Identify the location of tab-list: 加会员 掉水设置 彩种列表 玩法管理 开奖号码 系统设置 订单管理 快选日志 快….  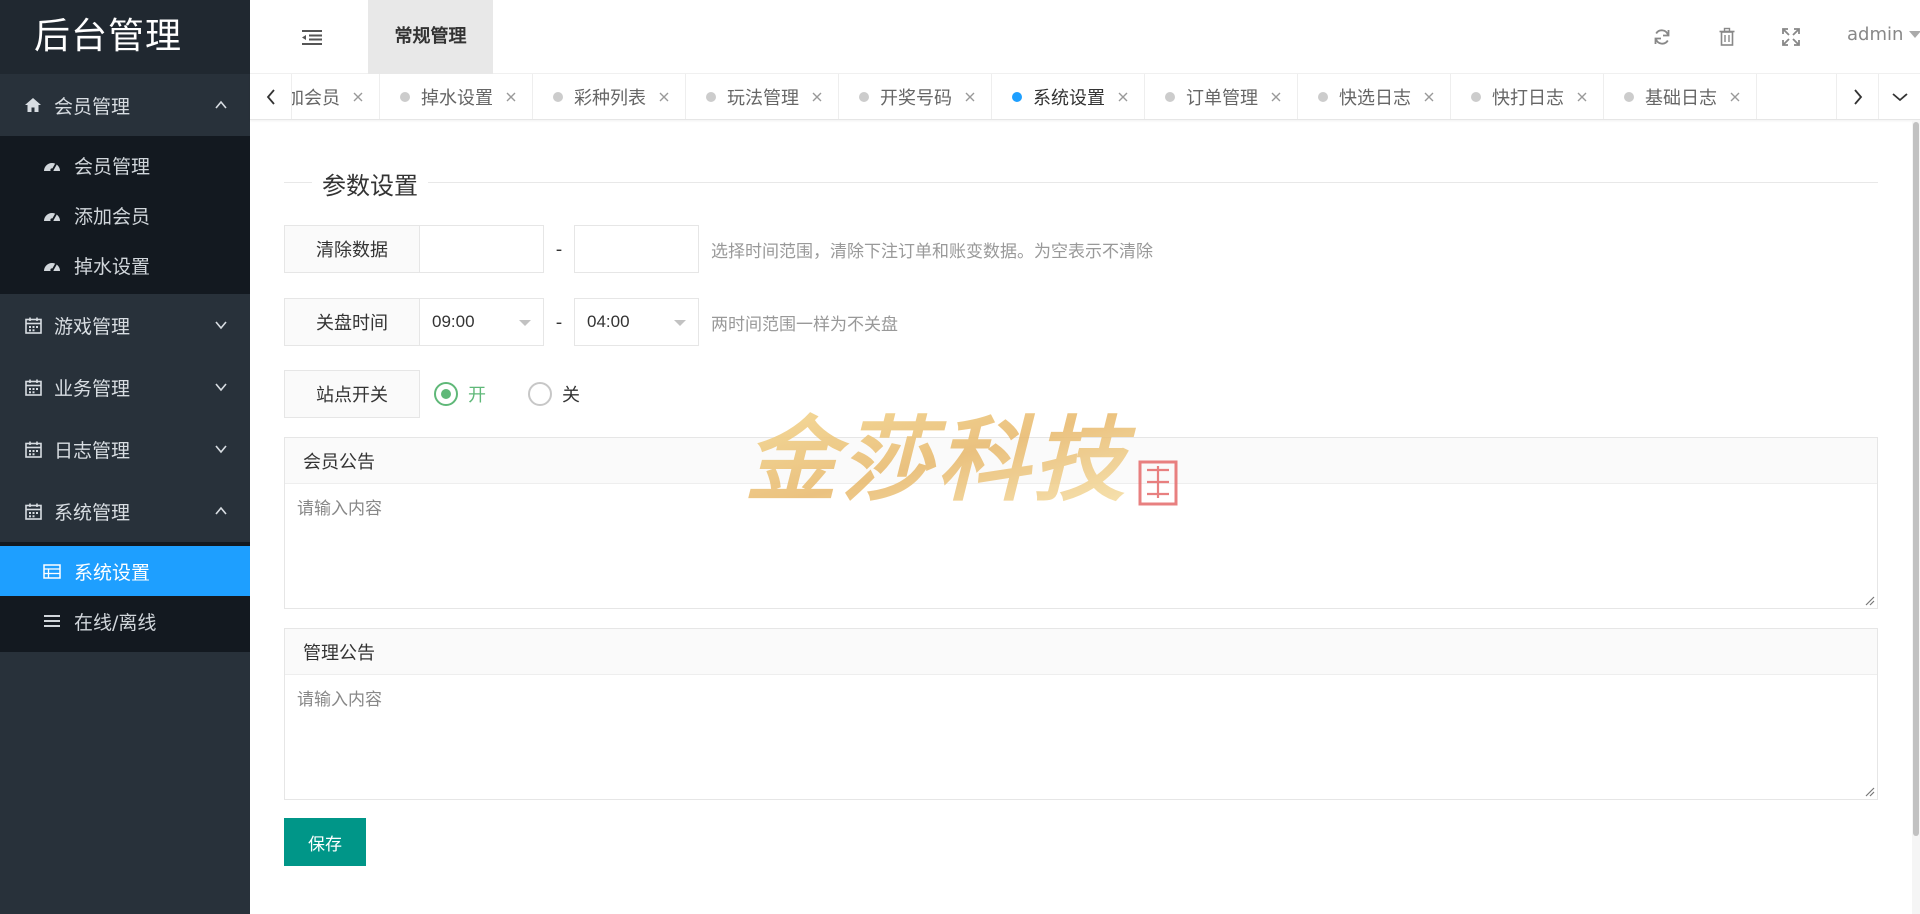
(1021, 96).